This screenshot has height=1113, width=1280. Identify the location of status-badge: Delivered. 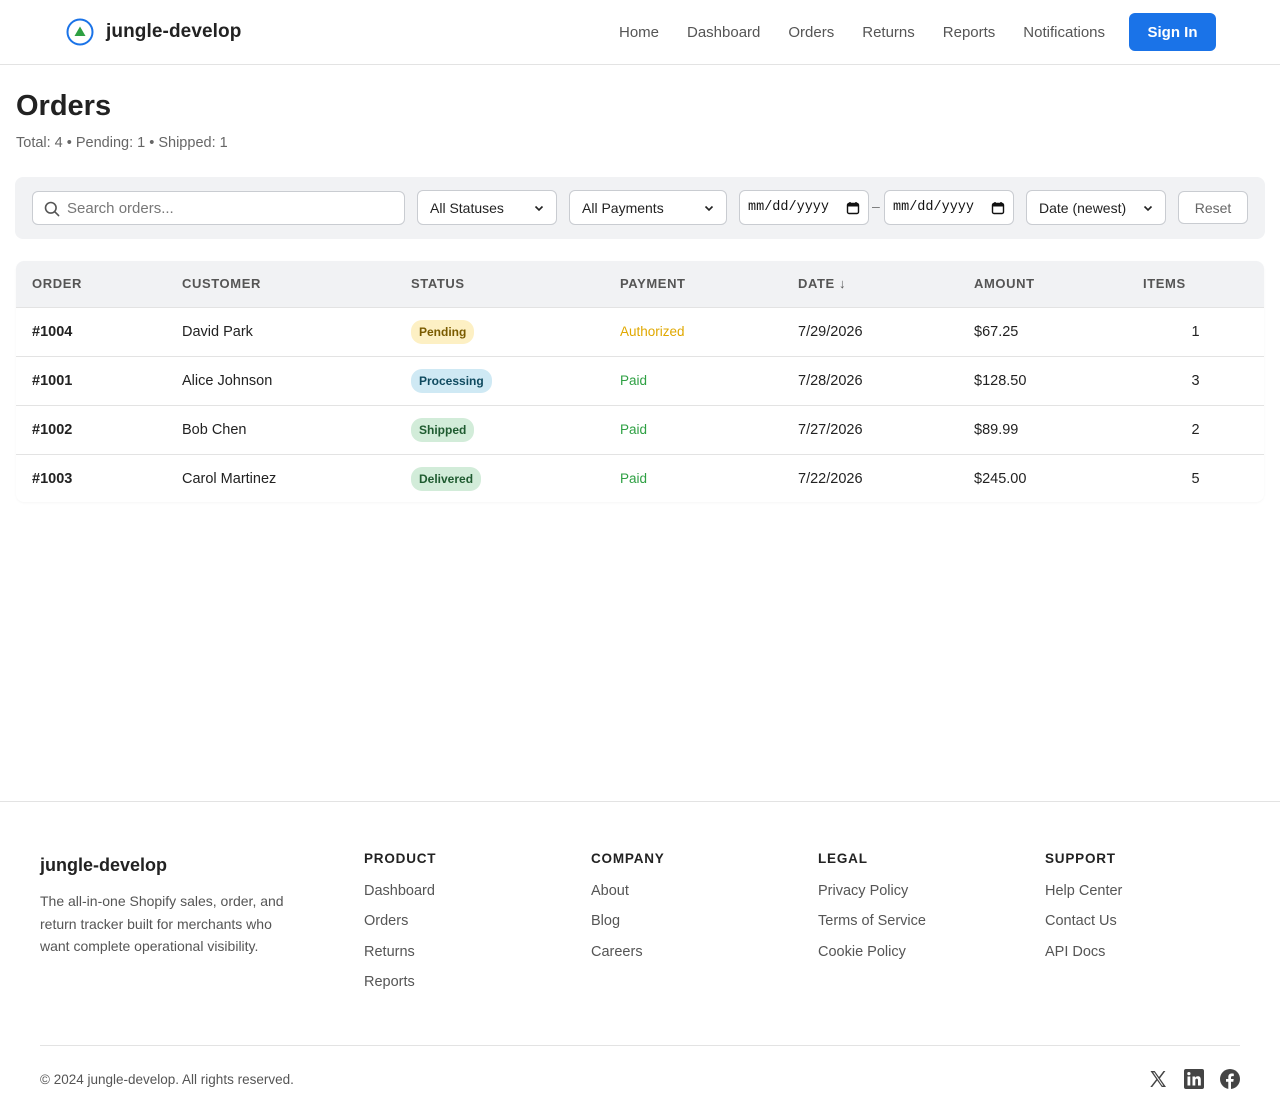
(446, 478).